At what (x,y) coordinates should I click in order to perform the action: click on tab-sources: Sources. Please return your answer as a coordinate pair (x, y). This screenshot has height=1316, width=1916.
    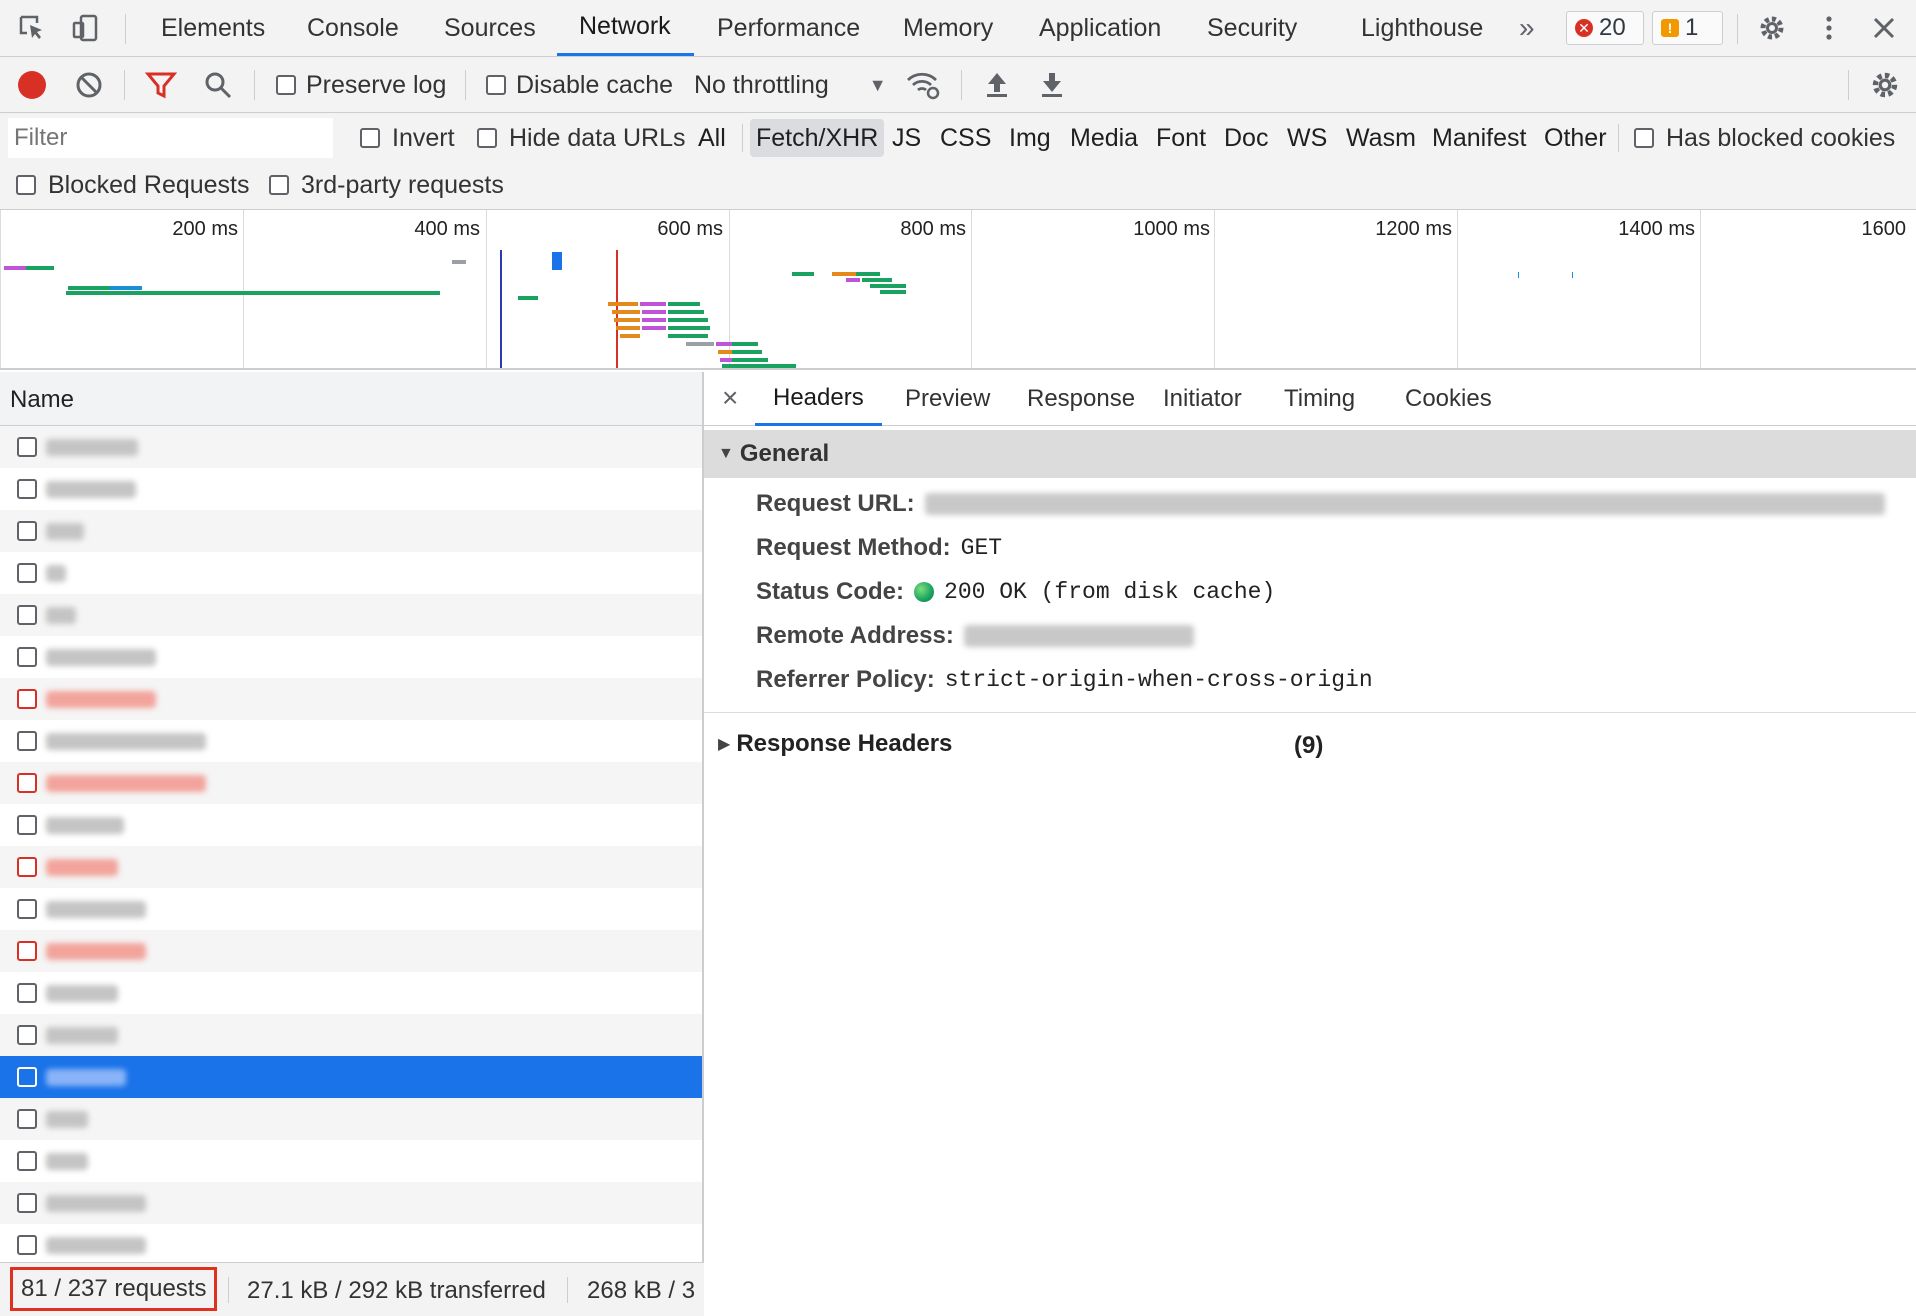
    Looking at the image, I should click on (490, 28).